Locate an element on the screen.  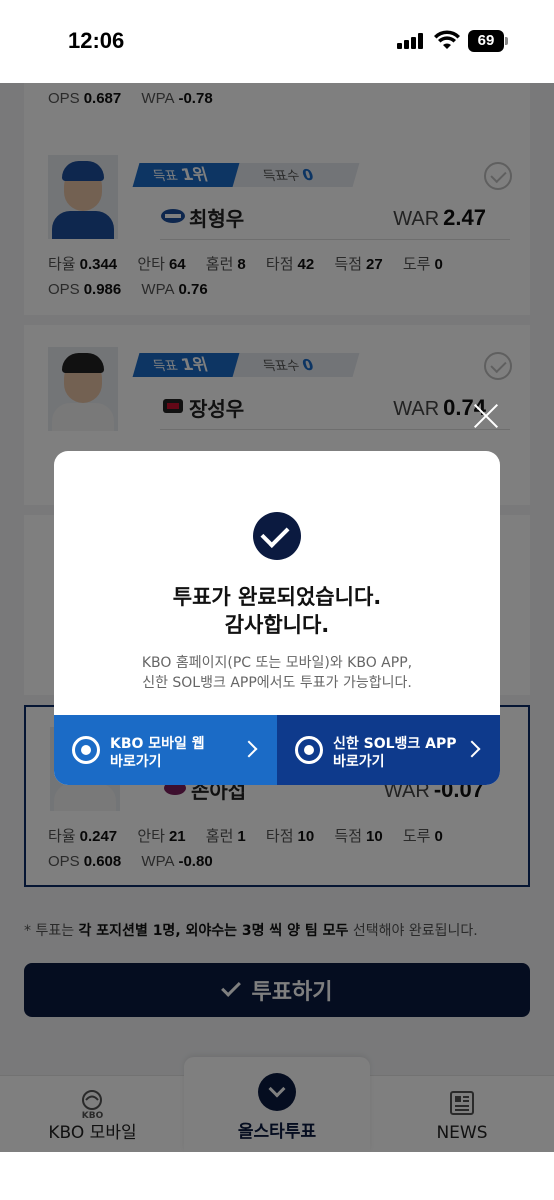
kbo-mobile-web-button: KBO 모바일 웹 바로가기 is located at coordinates (165, 750).